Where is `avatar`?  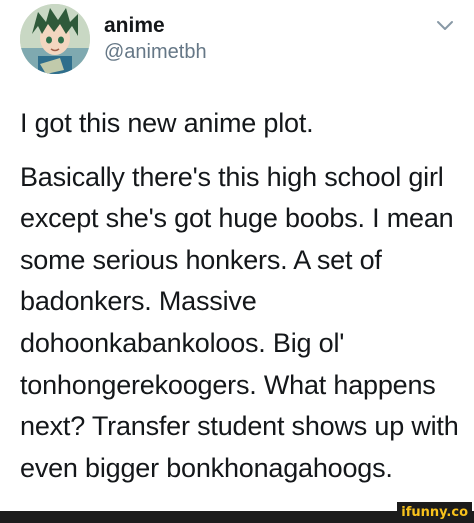 avatar is located at coordinates (55, 39).